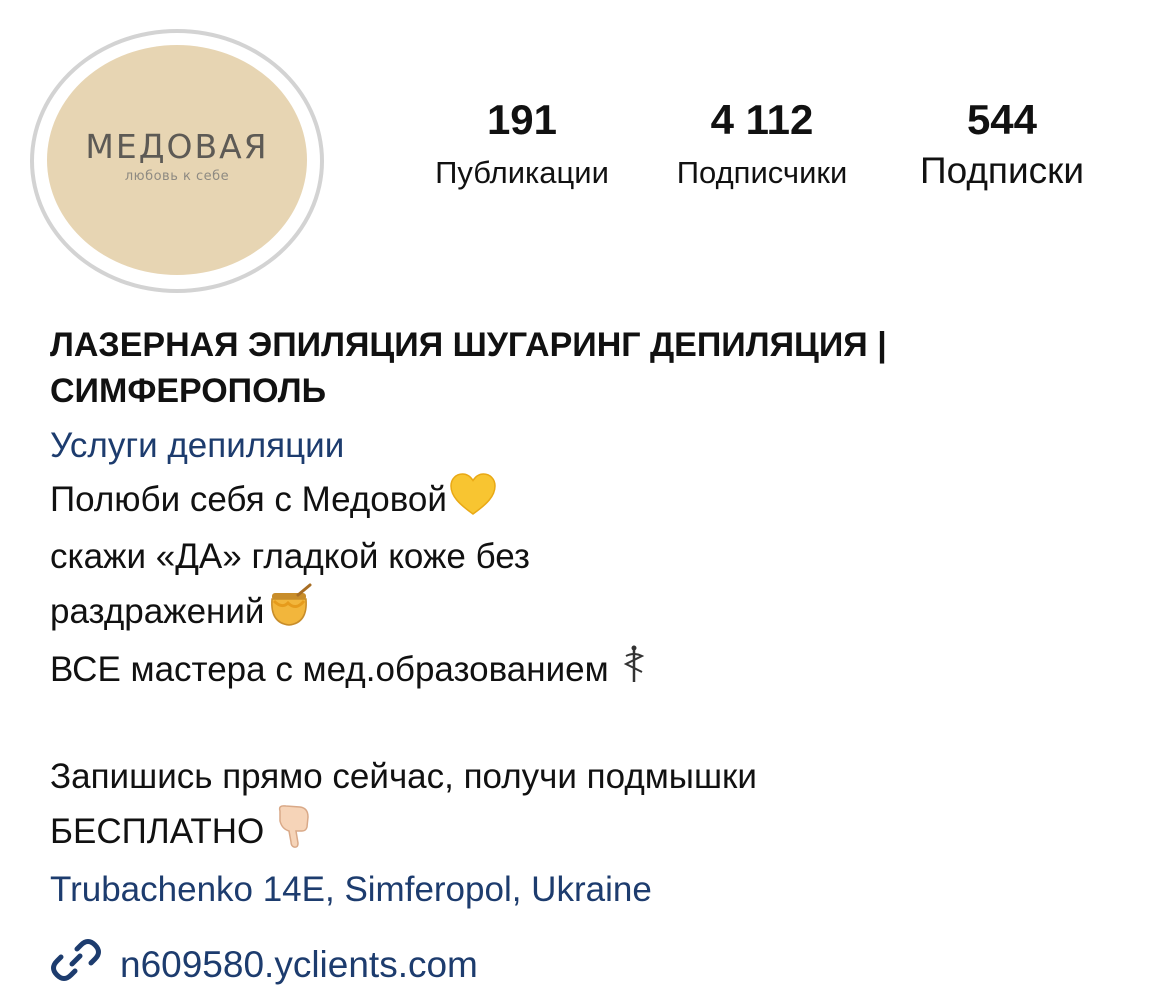 The width and height of the screenshot is (1170, 995). I want to click on avatar-brand-name: МЕДОВАЯ, so click(177, 146).